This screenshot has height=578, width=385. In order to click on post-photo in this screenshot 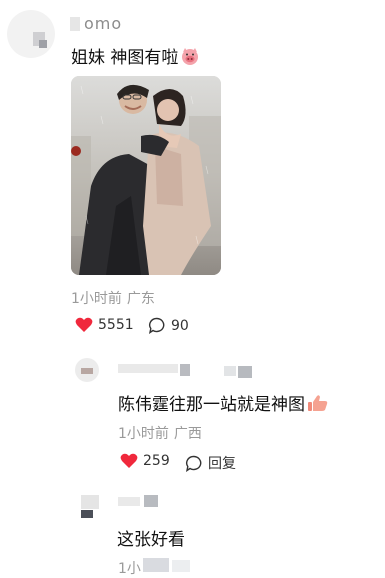, I will do `click(146, 175)`.